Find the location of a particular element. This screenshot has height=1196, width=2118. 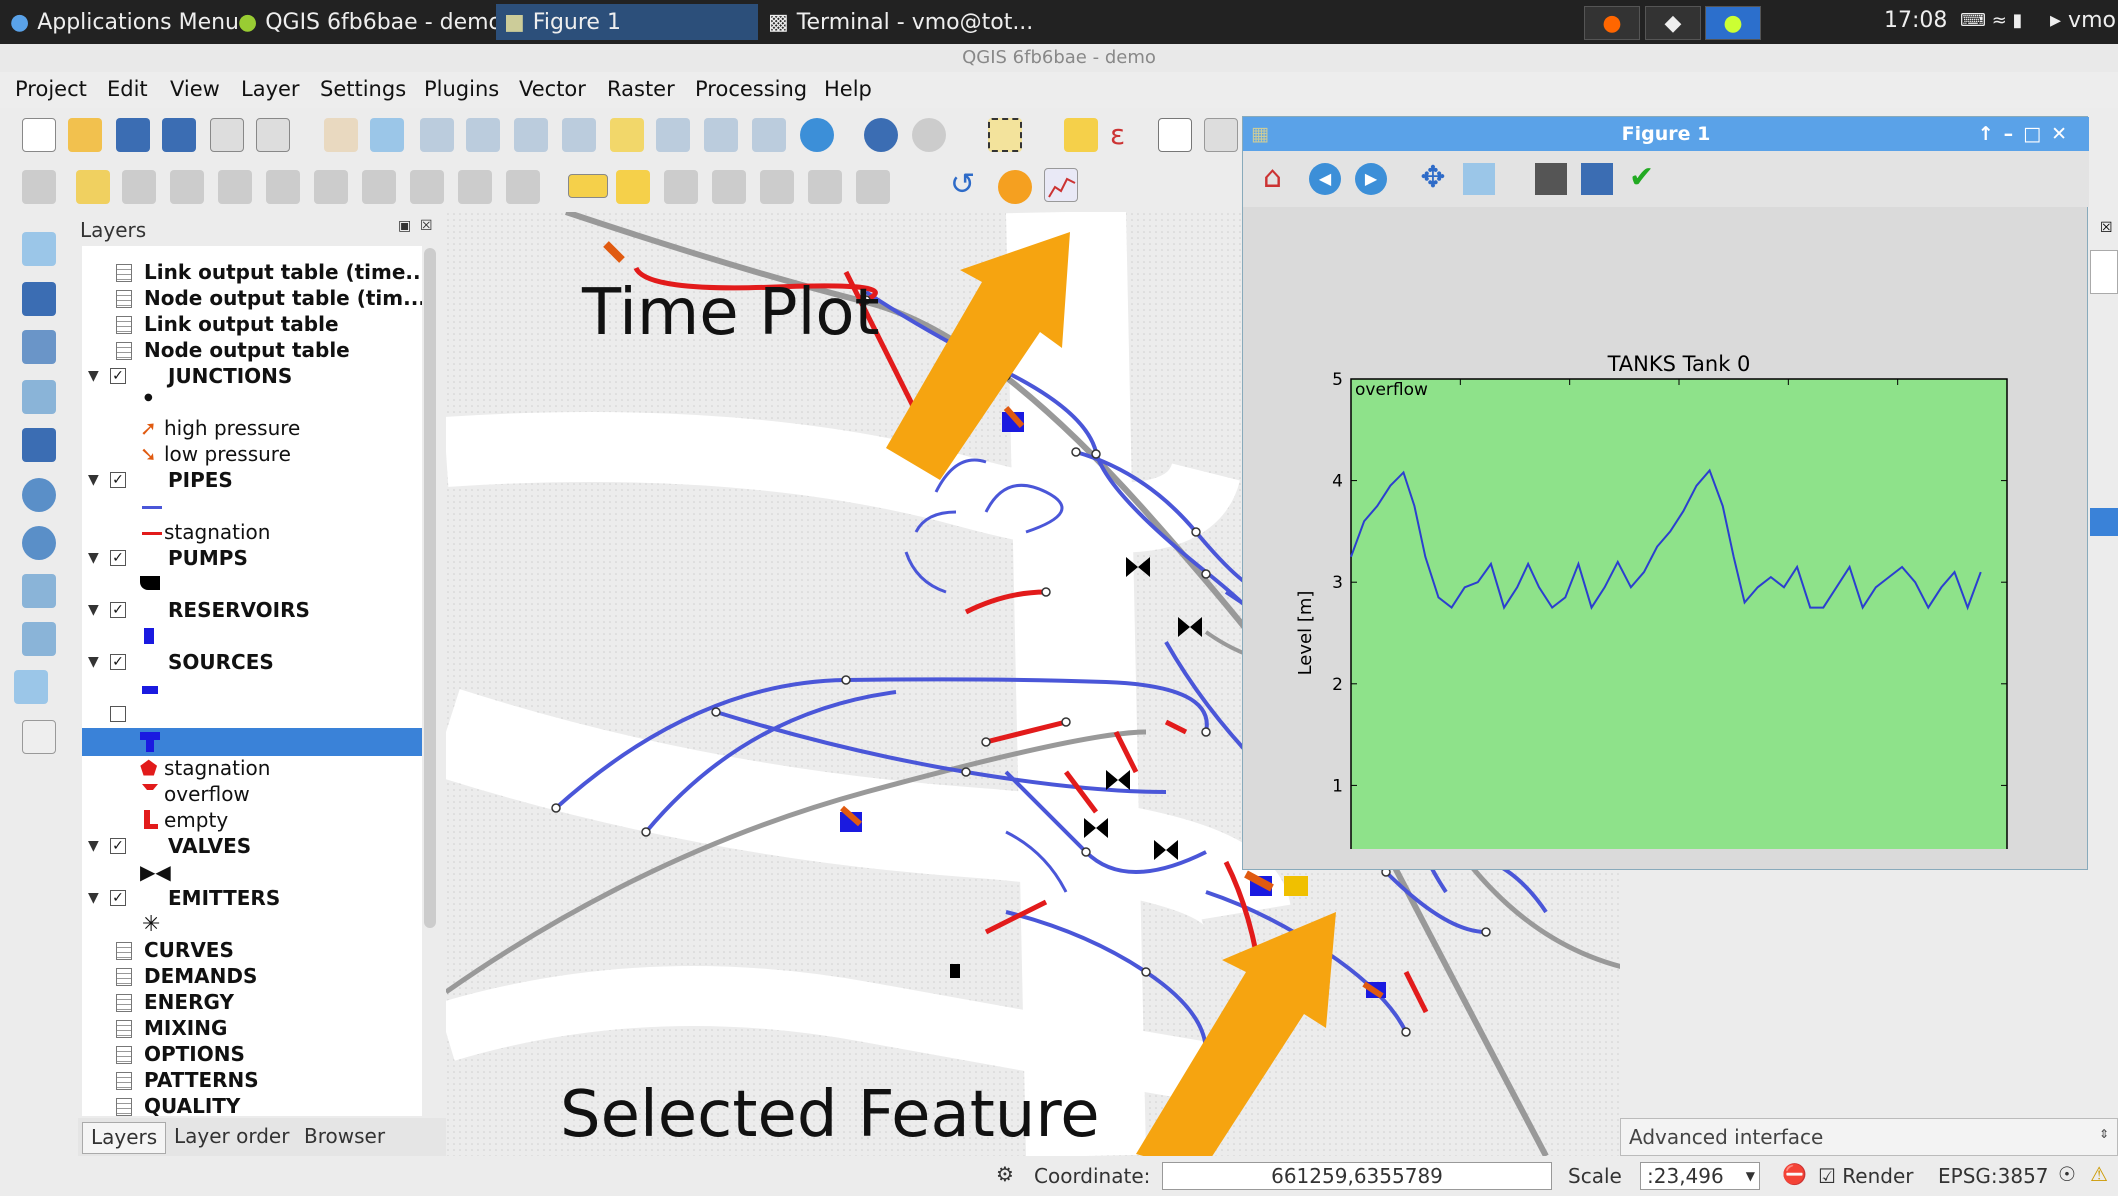

add-vector-layer-icon is located at coordinates (39, 249).